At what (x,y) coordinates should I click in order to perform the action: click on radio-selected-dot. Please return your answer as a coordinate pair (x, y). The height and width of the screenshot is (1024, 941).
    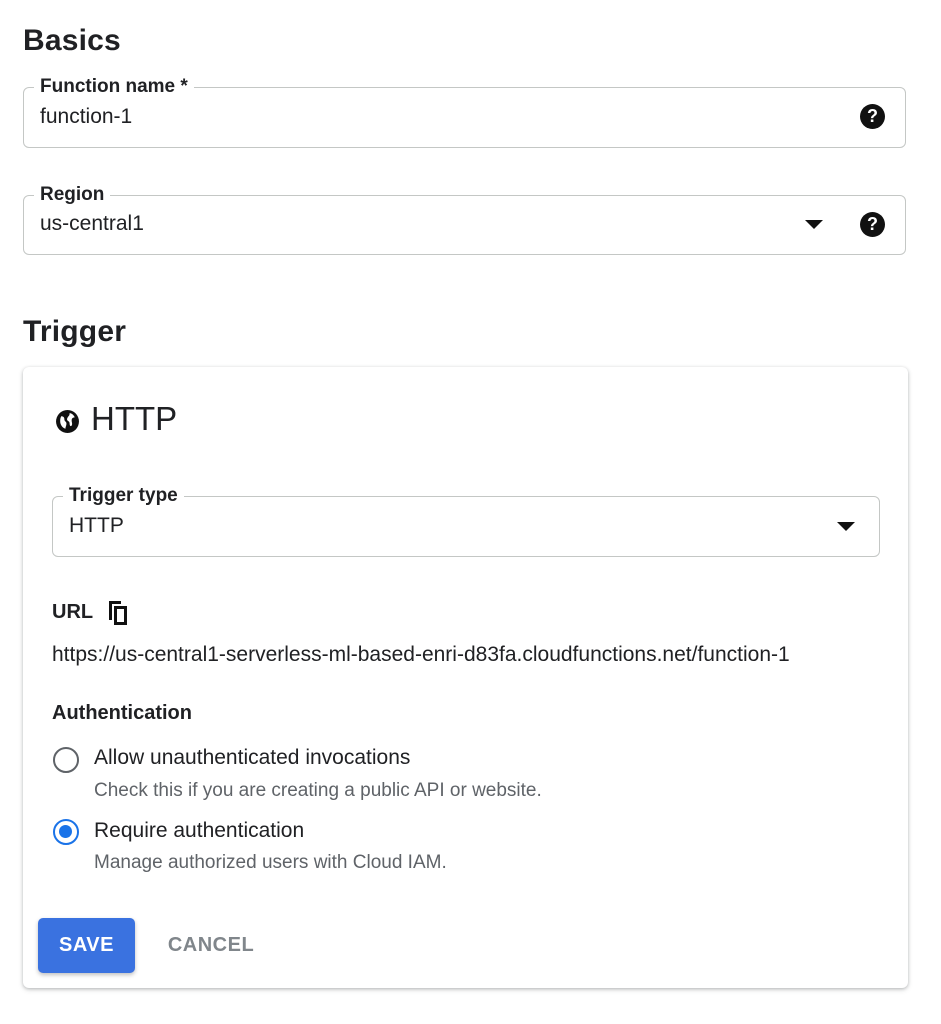
    Looking at the image, I should click on (65, 831).